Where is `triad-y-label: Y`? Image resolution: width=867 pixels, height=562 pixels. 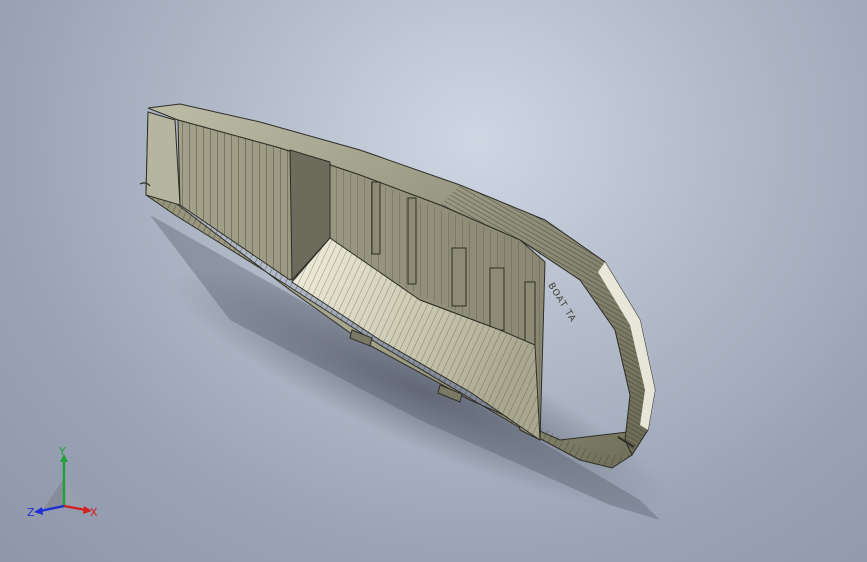 triad-y-label: Y is located at coordinates (62, 451).